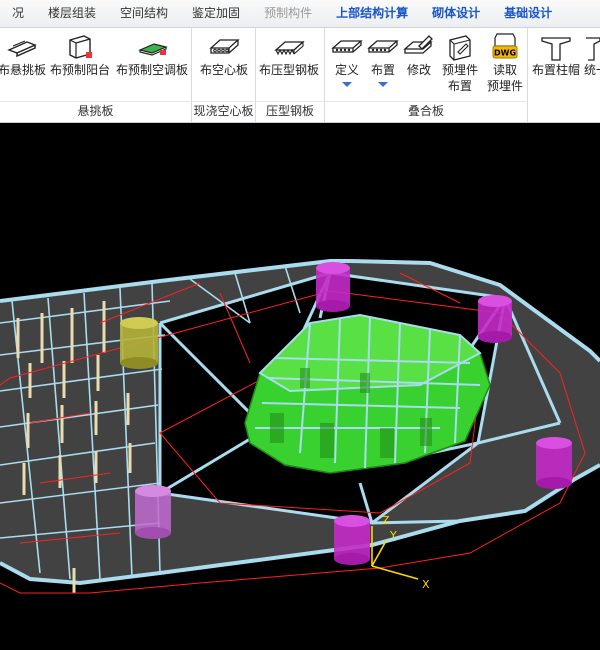 This screenshot has width=600, height=650. Describe the element at coordinates (153, 512) in the screenshot. I see `column-left` at that location.